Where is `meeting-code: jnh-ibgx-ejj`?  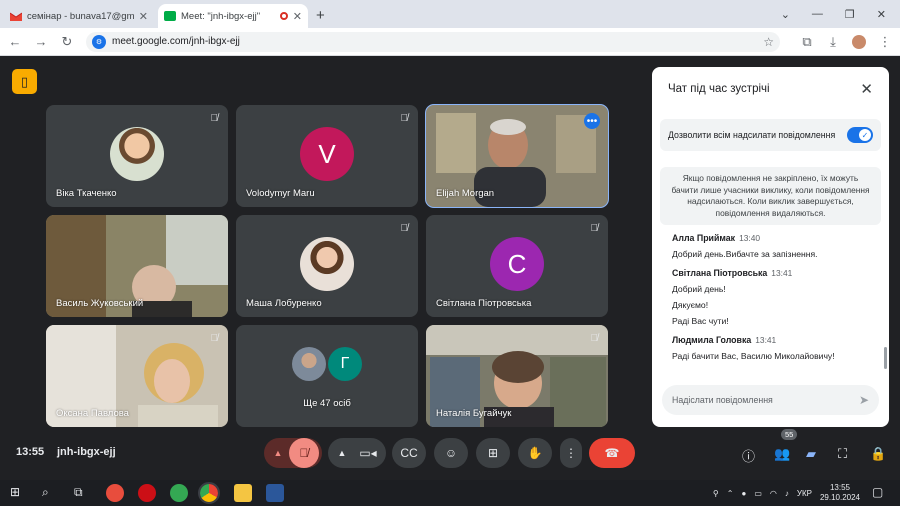 meeting-code: jnh-ibgx-ejj is located at coordinates (86, 452).